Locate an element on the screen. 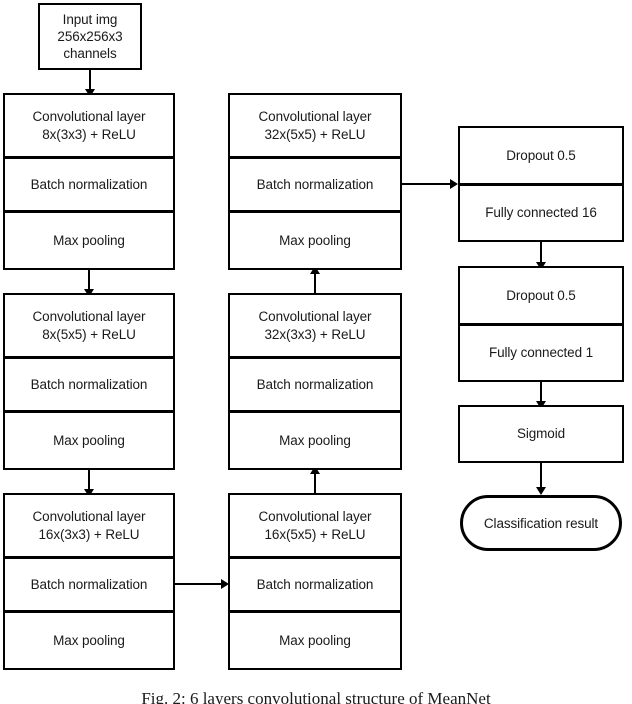 The width and height of the screenshot is (632, 704). input-image-box: Input img 256x256x3 channels is located at coordinates (90, 36).